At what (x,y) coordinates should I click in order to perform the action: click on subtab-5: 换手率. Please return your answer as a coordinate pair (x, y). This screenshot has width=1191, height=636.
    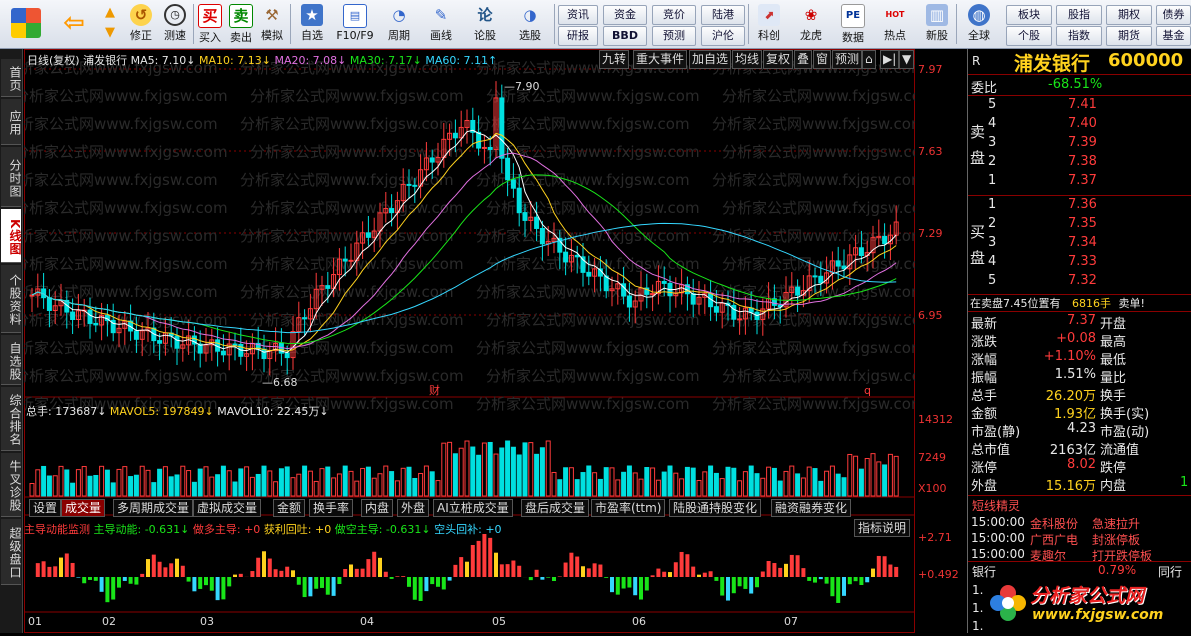
    Looking at the image, I should click on (331, 508).